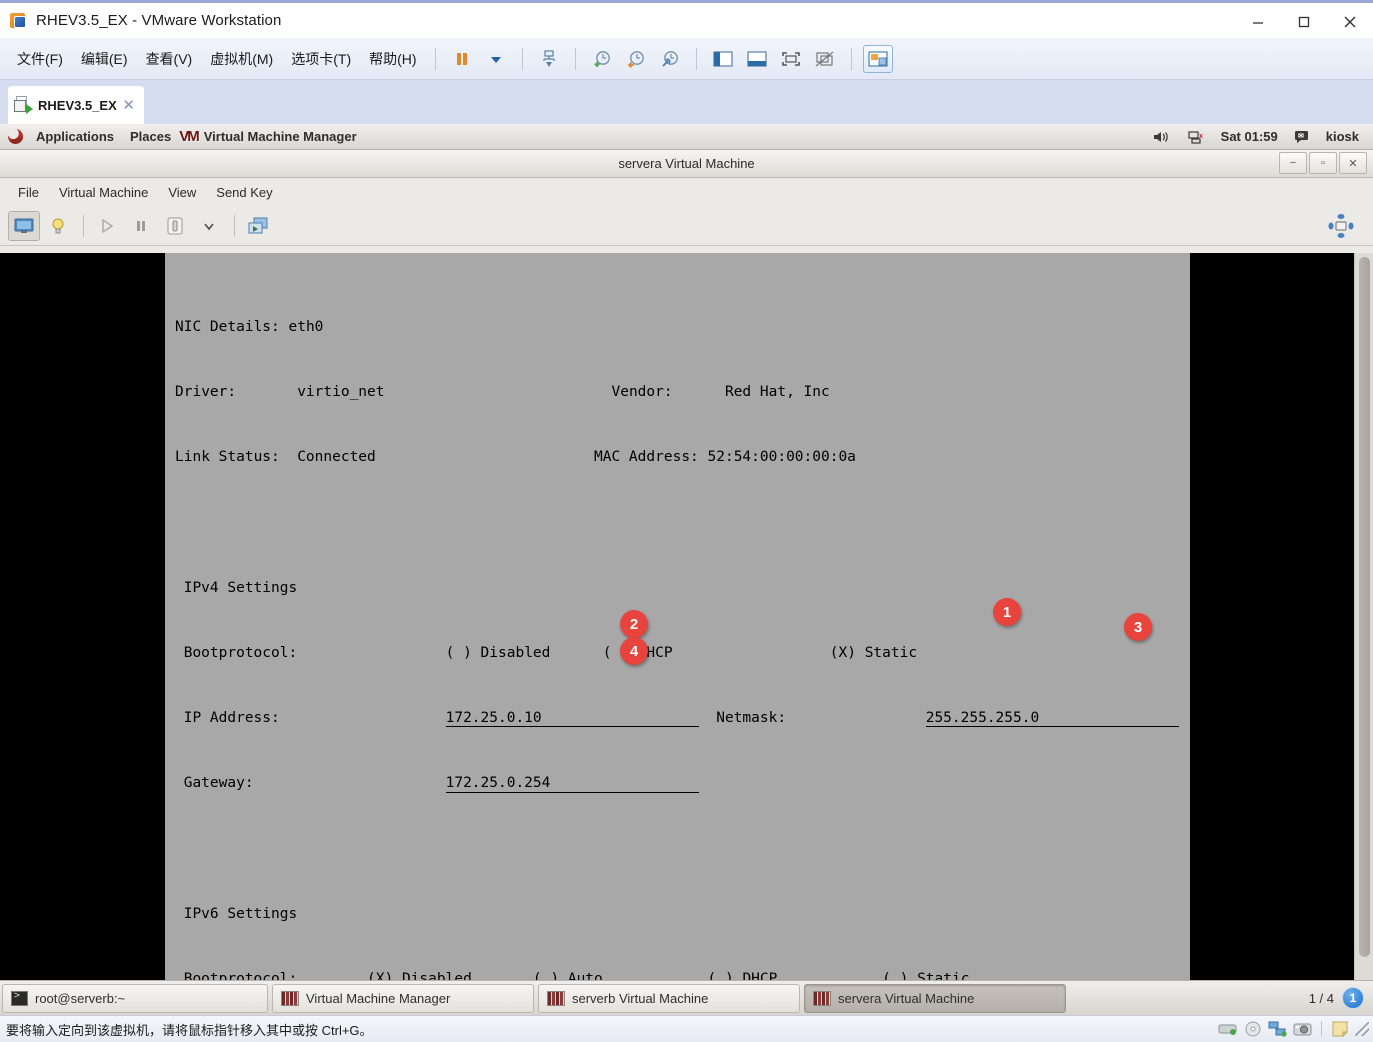 The width and height of the screenshot is (1373, 1042). Describe the element at coordinates (1303, 1029) in the screenshot. I see `camera-icon` at that location.